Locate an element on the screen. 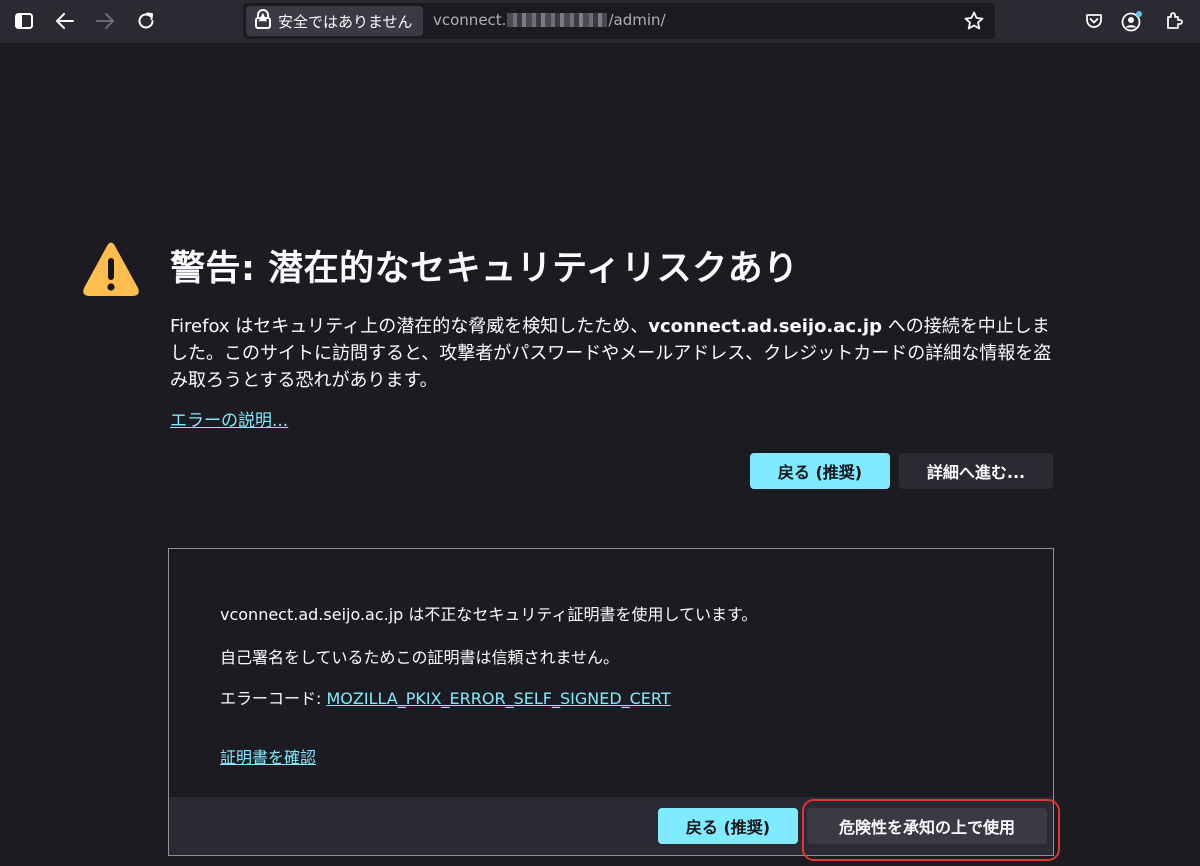  view-certificate-line: 証明書を確認 is located at coordinates (268, 756).